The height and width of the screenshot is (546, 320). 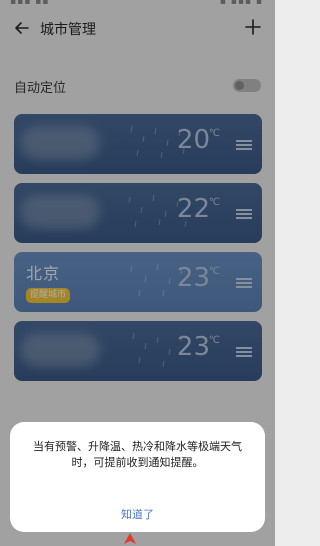 I want to click on got-it-button: 知道了, so click(x=137, y=514).